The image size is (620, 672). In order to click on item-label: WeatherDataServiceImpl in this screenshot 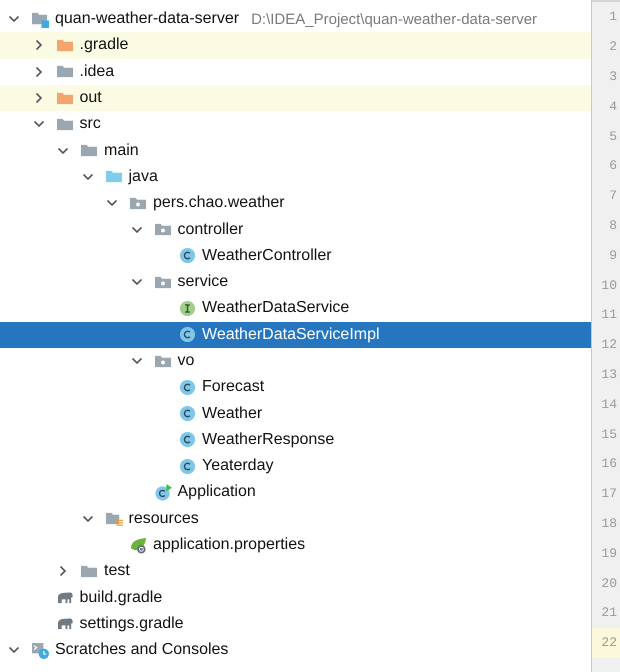, I will do `click(291, 335)`.